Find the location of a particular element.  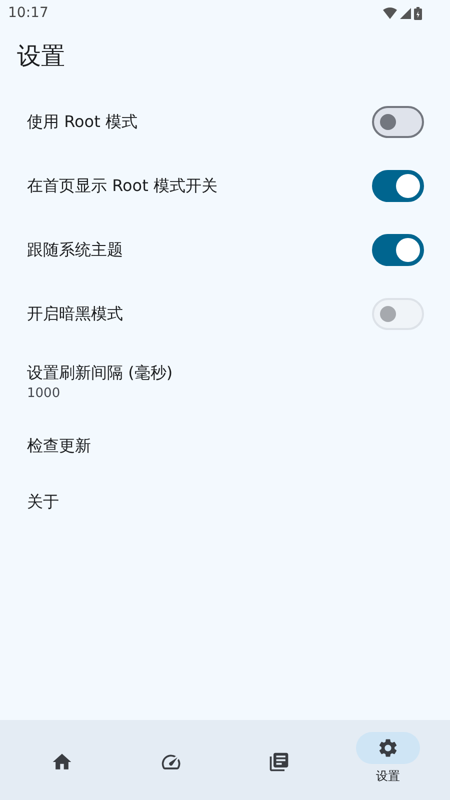

status-time: 10:17 is located at coordinates (28, 13).